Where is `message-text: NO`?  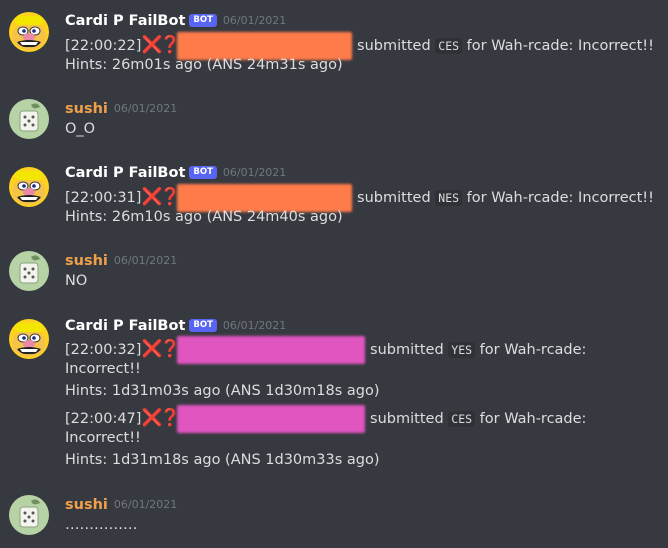 message-text: NO is located at coordinates (76, 281).